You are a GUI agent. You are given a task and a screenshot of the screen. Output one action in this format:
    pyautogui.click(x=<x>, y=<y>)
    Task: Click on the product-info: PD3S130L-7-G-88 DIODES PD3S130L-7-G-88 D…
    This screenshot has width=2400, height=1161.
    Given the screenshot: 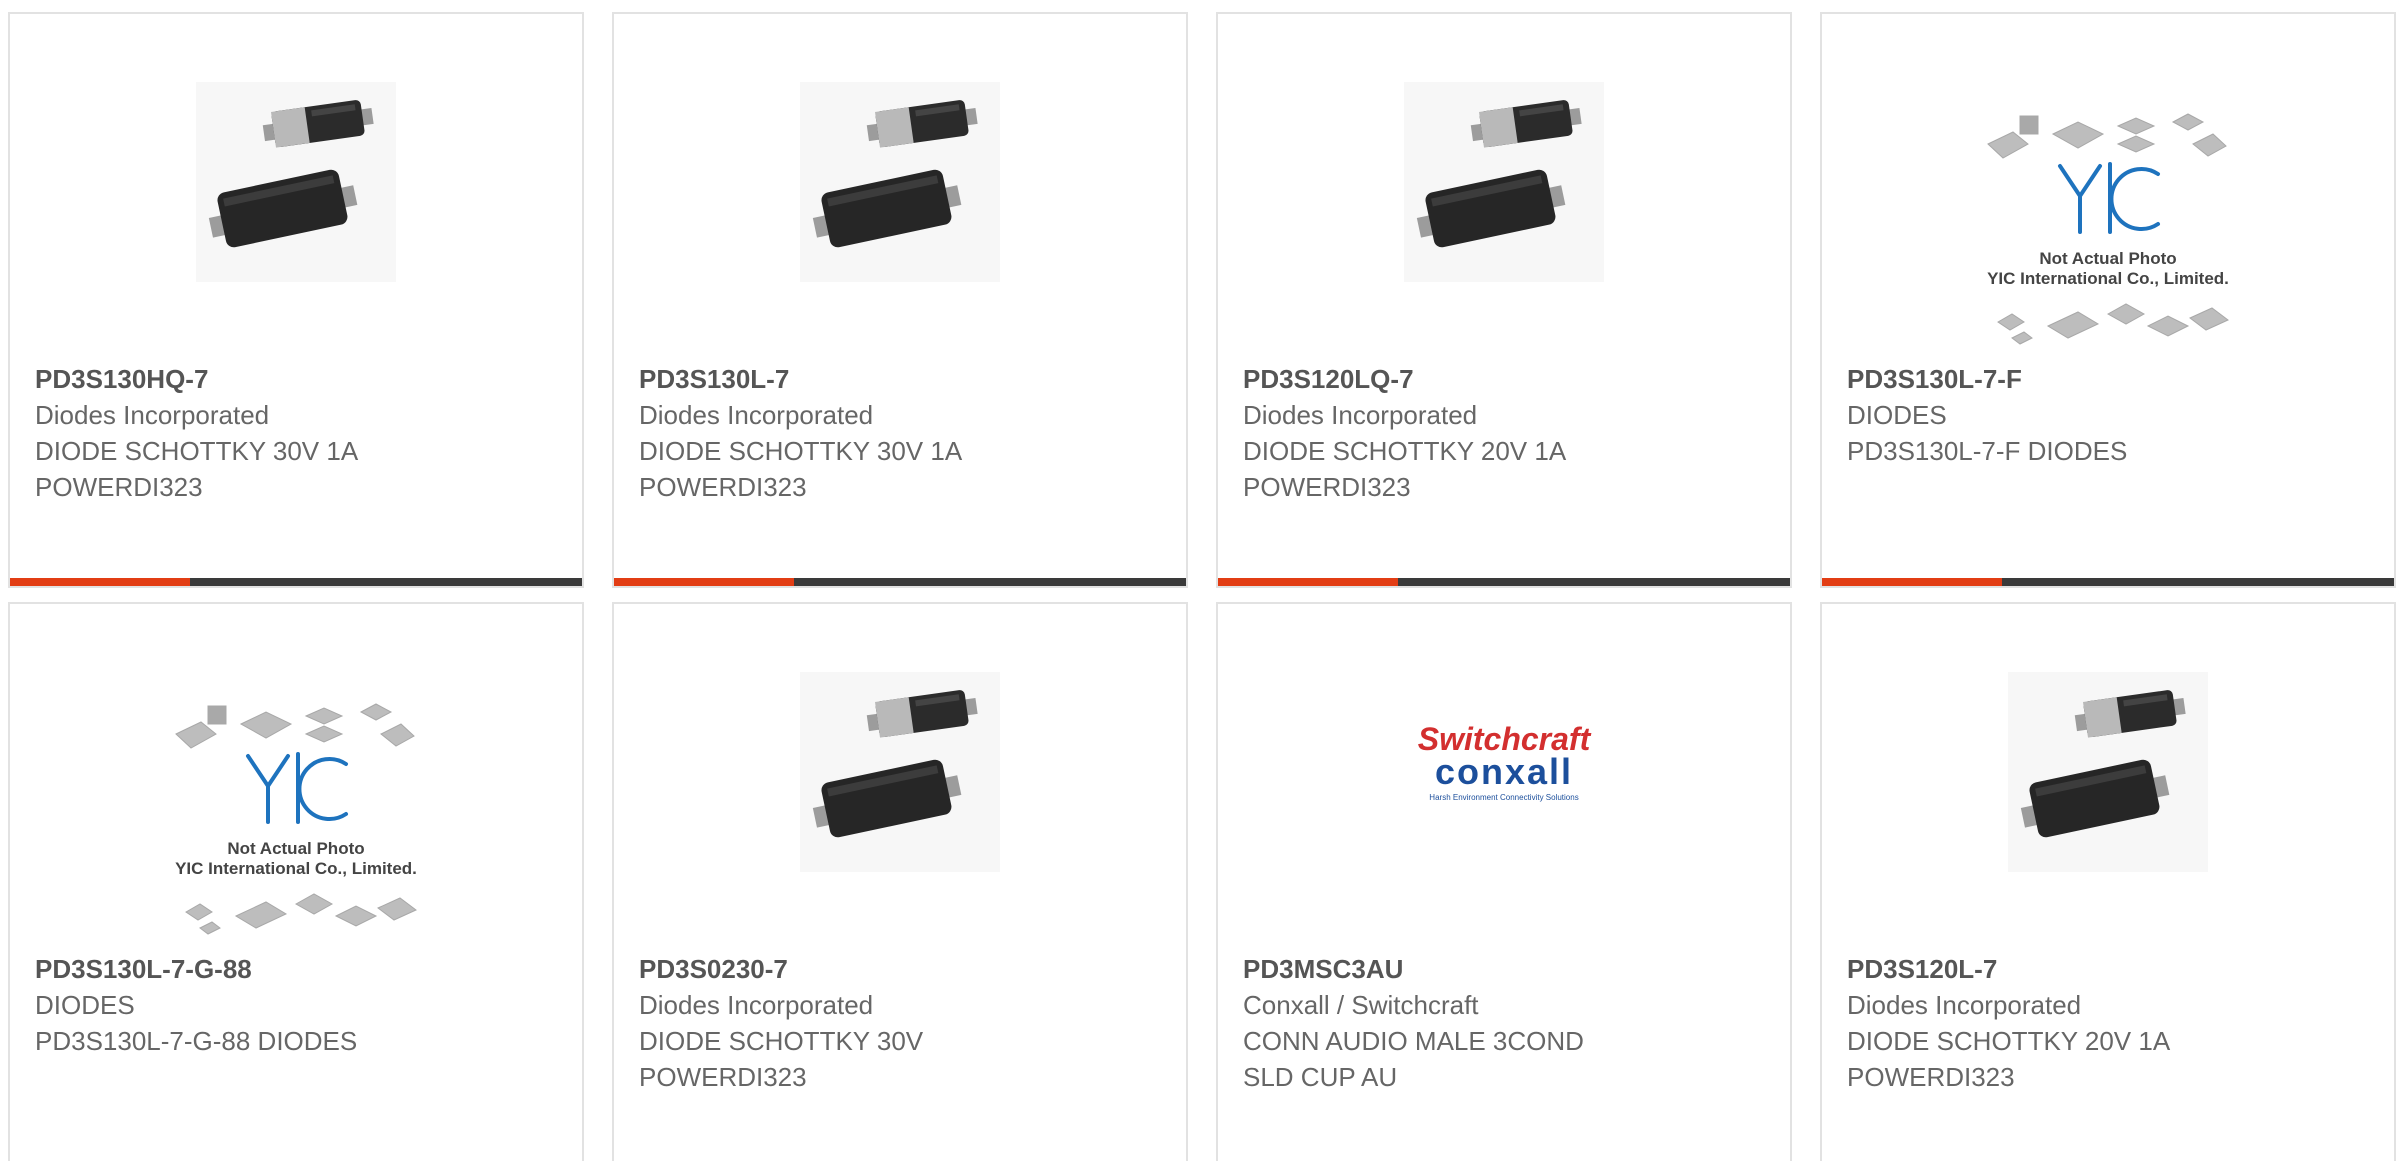 What is the action you would take?
    pyautogui.click(x=298, y=1005)
    